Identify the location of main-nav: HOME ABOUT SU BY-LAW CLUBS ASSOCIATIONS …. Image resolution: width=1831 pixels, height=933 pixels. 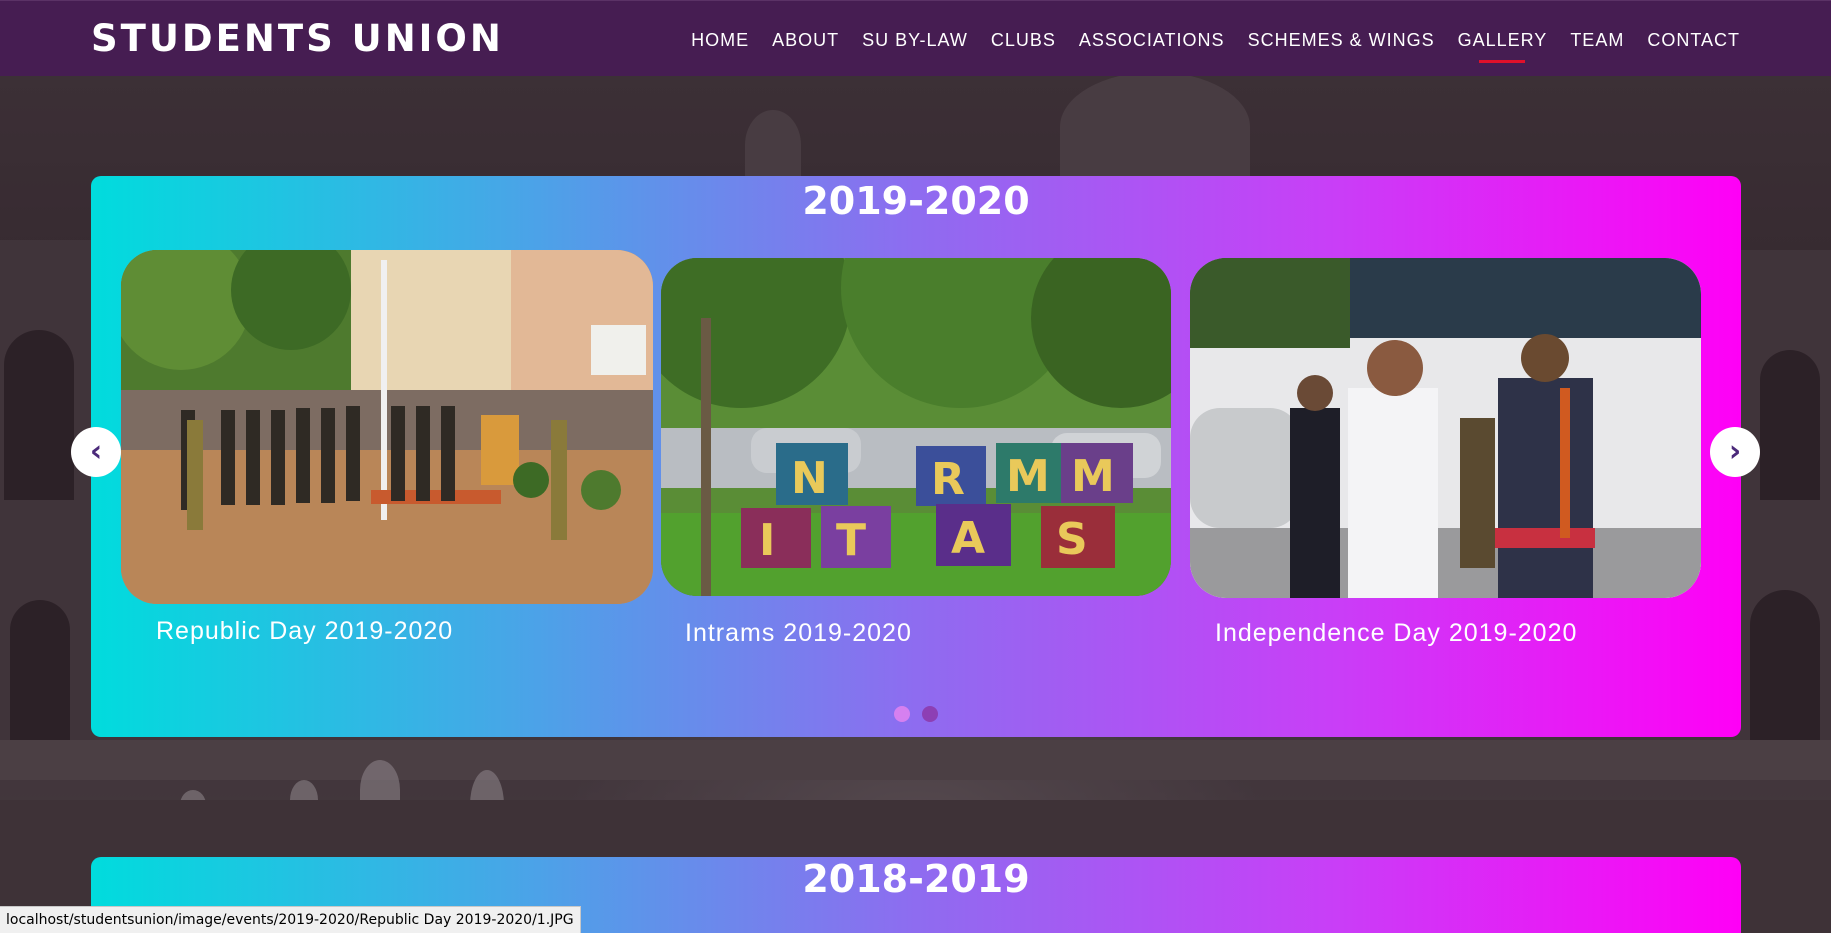
(1215, 46).